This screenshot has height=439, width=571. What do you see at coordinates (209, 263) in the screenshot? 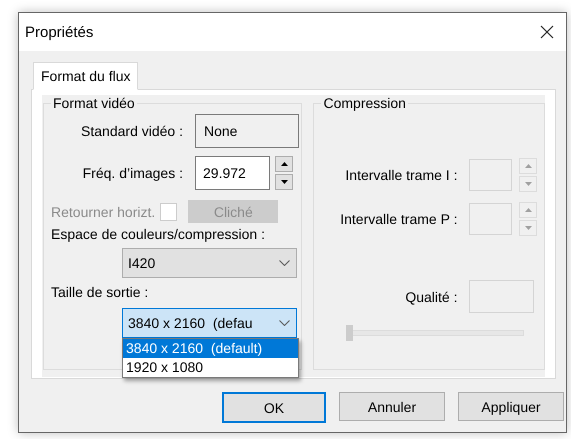
I see `colorspace-dropdown: I420` at bounding box center [209, 263].